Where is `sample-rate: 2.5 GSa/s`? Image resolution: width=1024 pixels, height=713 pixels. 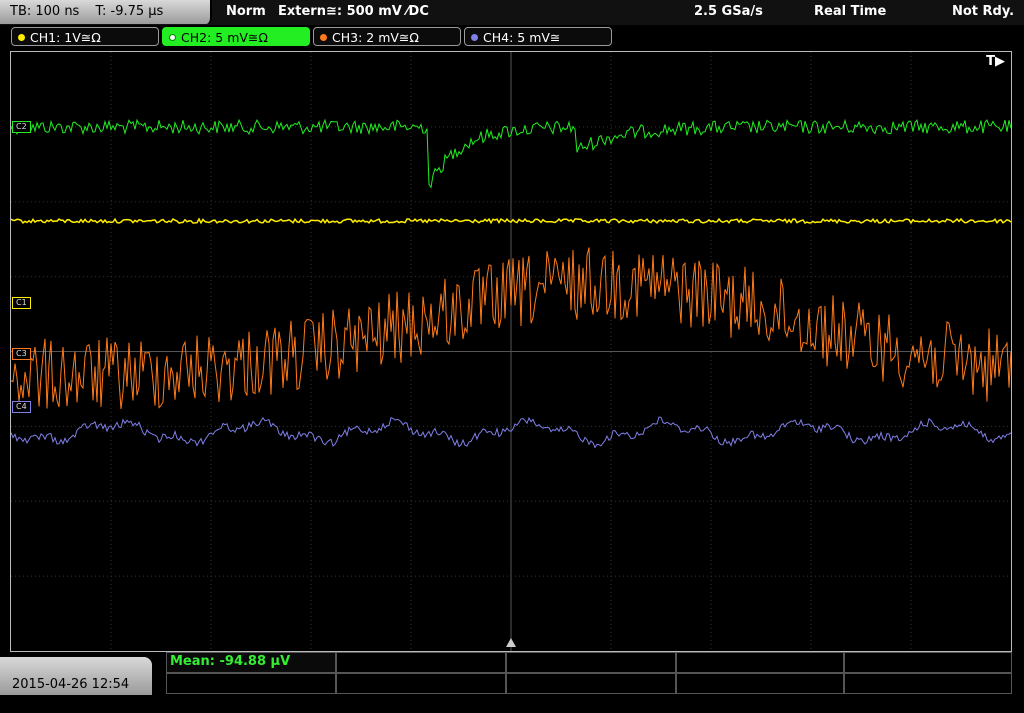 sample-rate: 2.5 GSa/s is located at coordinates (728, 11).